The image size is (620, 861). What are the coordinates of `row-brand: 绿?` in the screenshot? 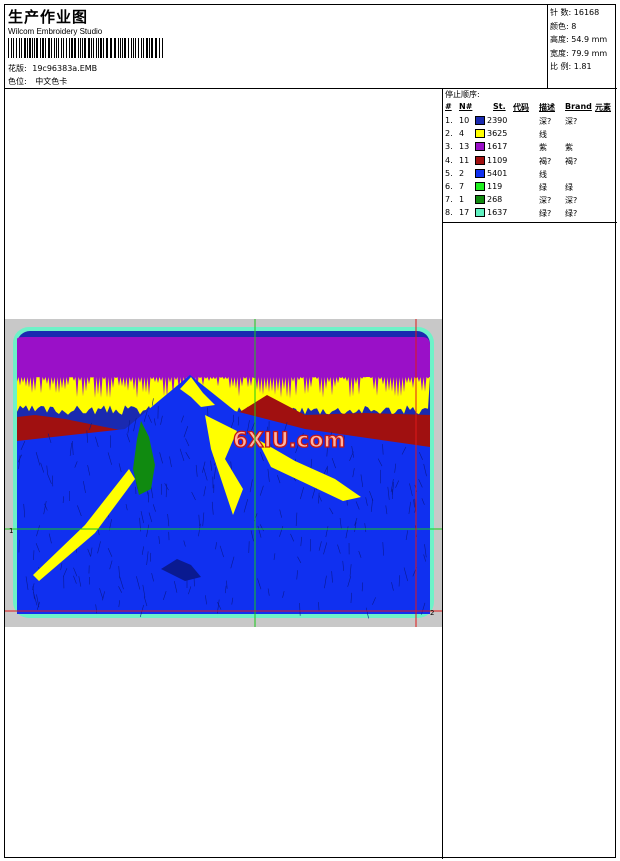 It's located at (571, 214).